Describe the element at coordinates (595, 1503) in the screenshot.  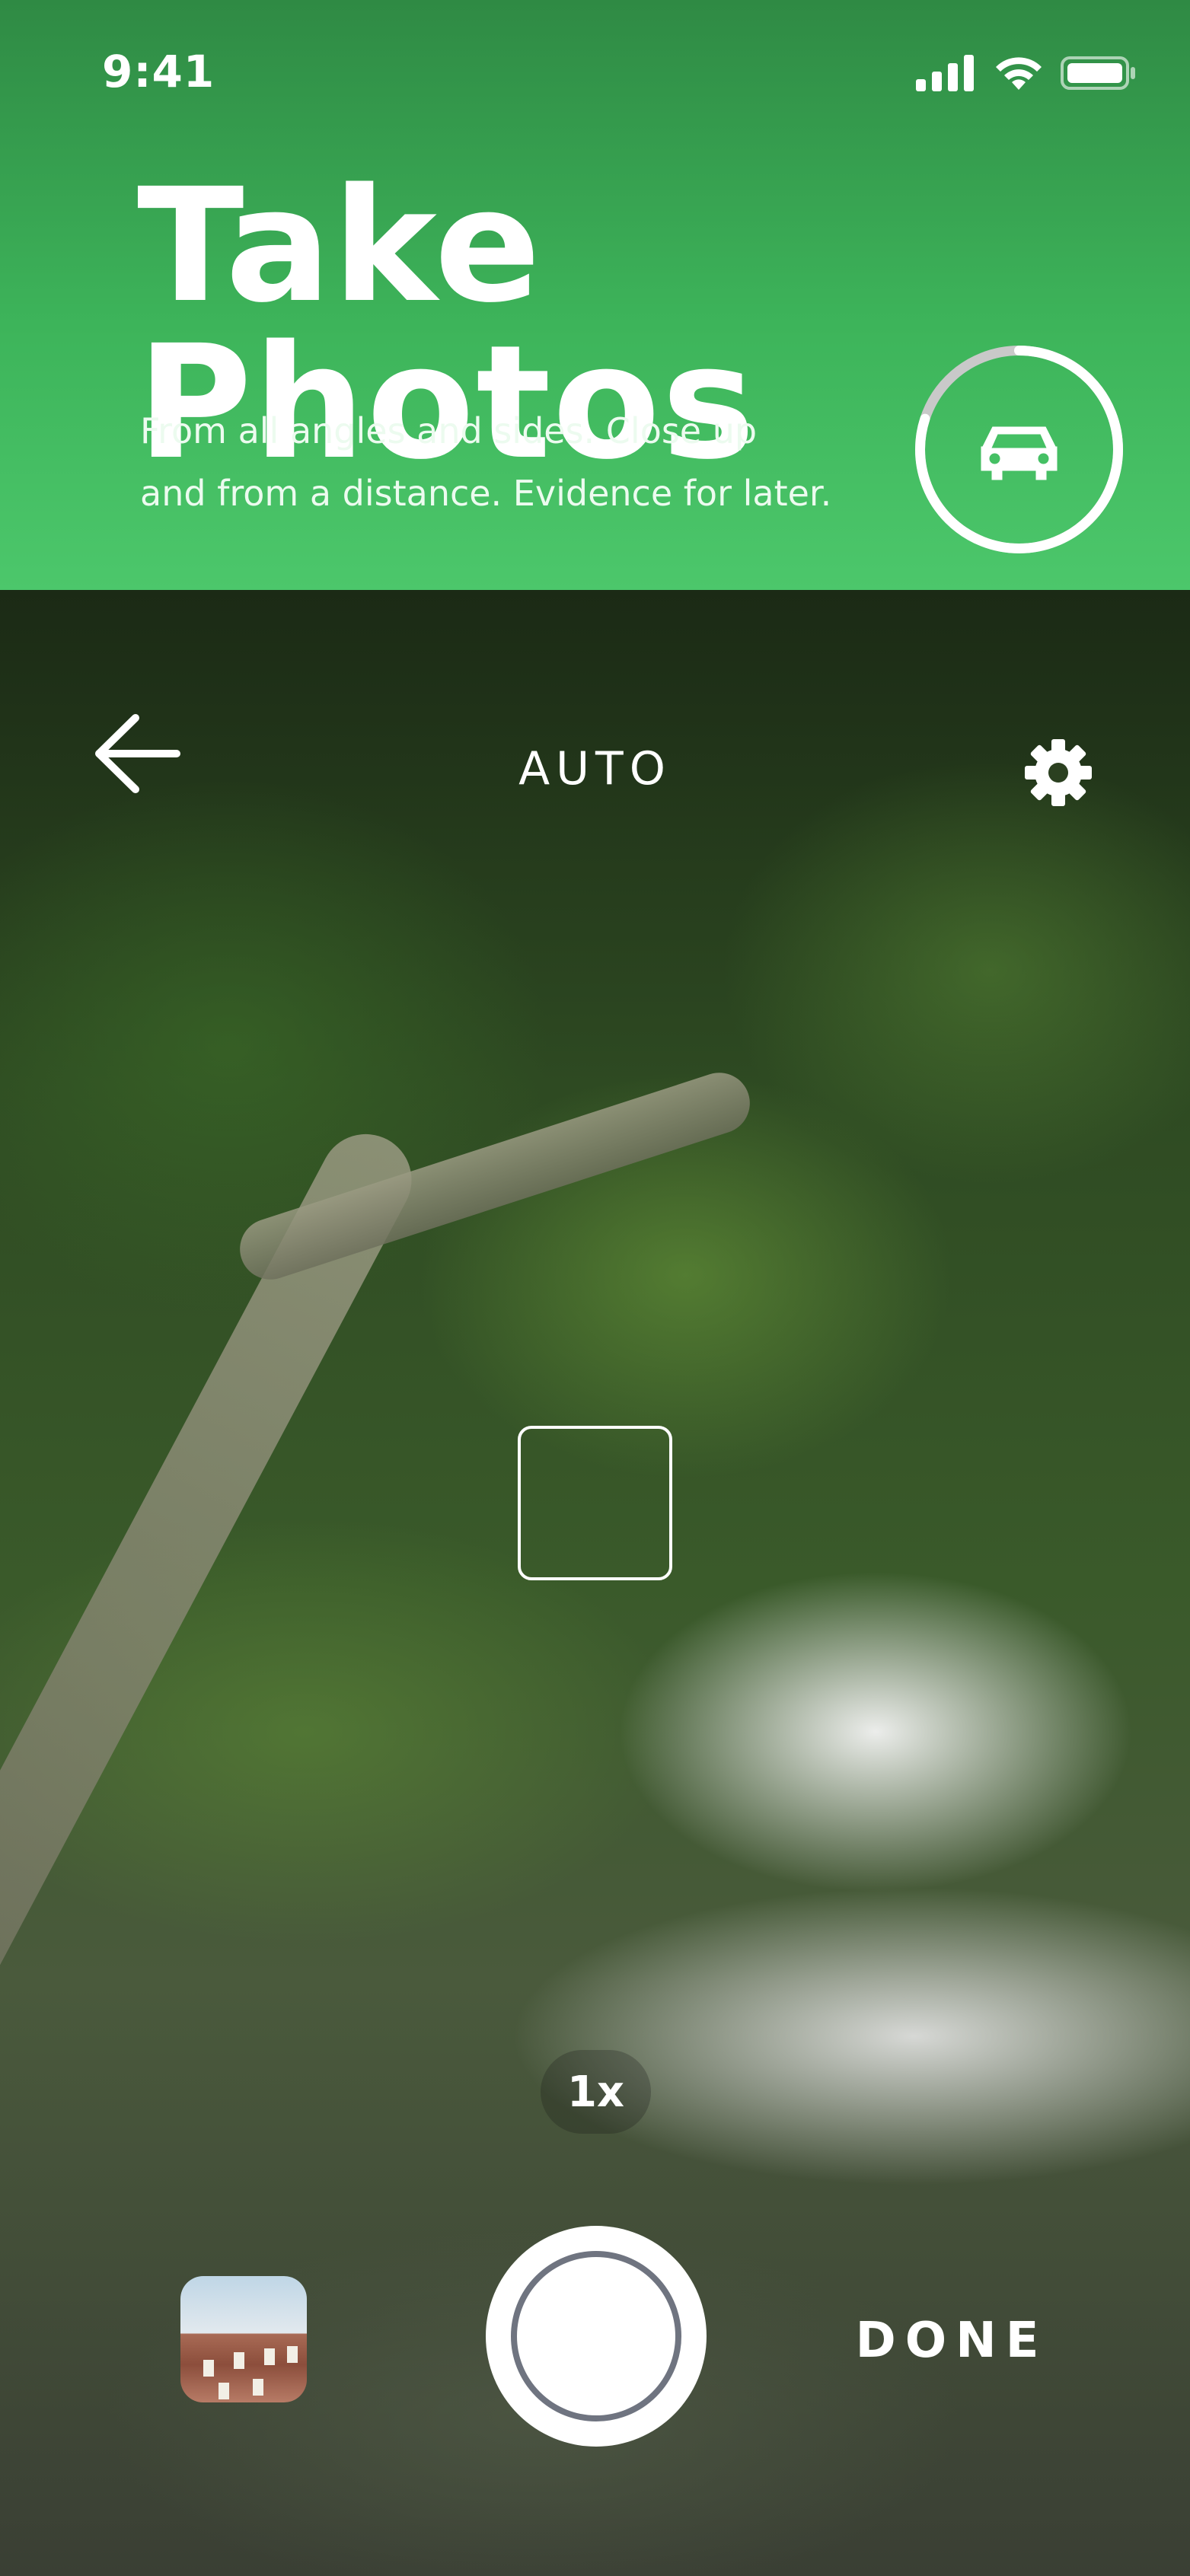
I see `focus-indicator` at that location.